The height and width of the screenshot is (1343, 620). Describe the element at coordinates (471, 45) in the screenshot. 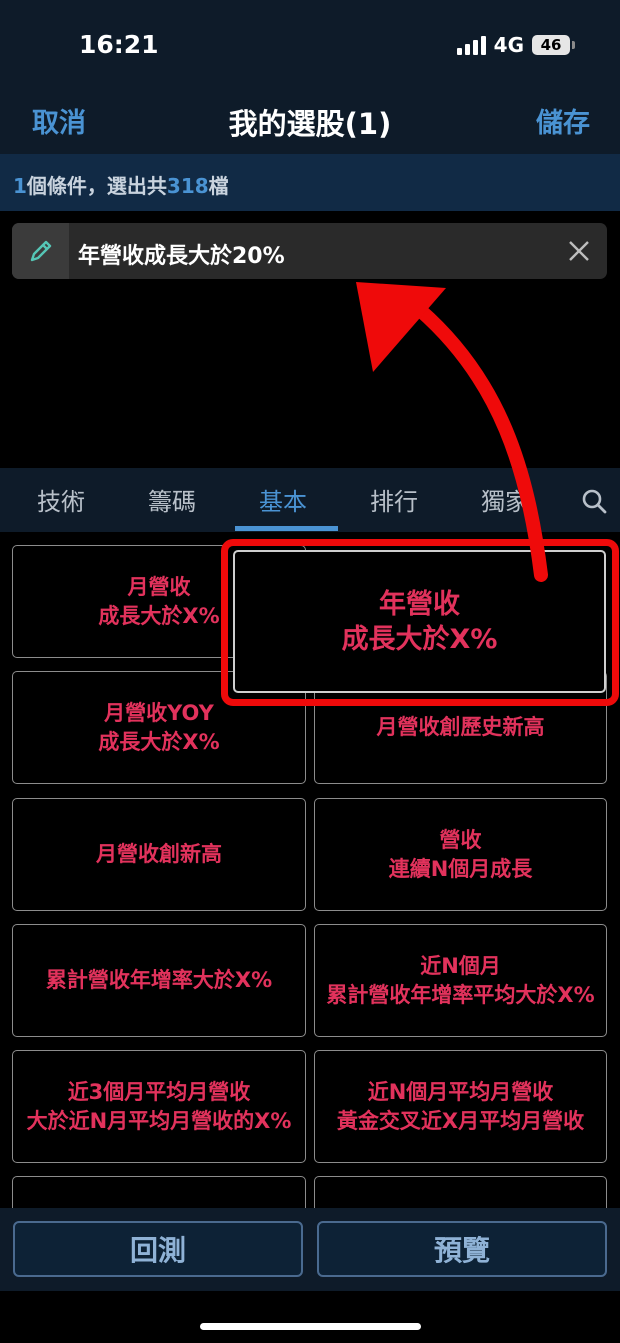

I see `signal-icon` at that location.